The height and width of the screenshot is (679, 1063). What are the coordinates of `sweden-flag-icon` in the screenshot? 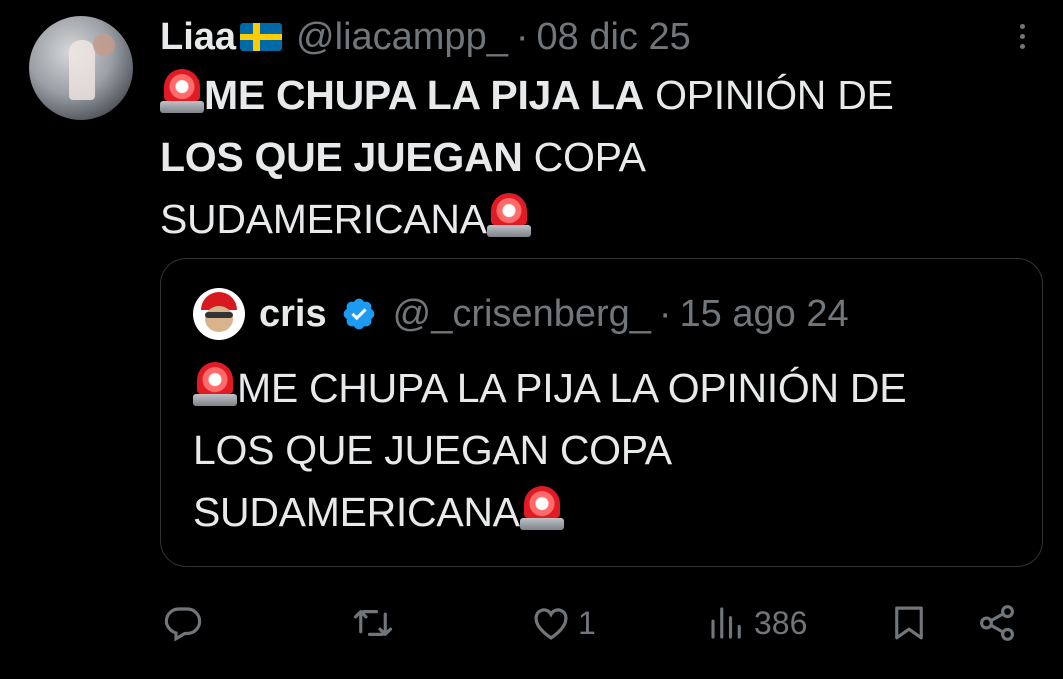 It's located at (261, 37).